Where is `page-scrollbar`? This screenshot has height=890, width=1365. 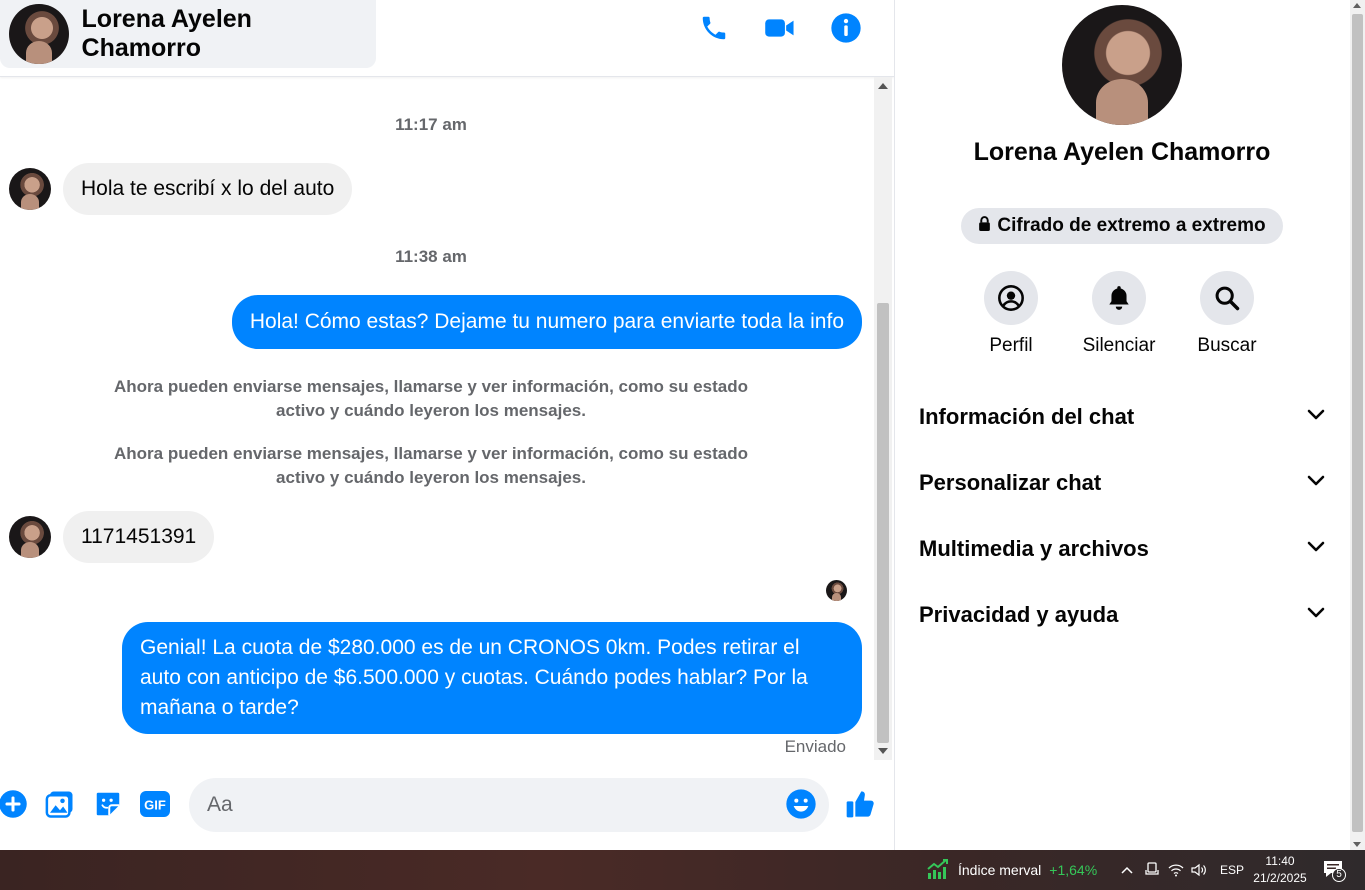
page-scrollbar is located at coordinates (1357, 425).